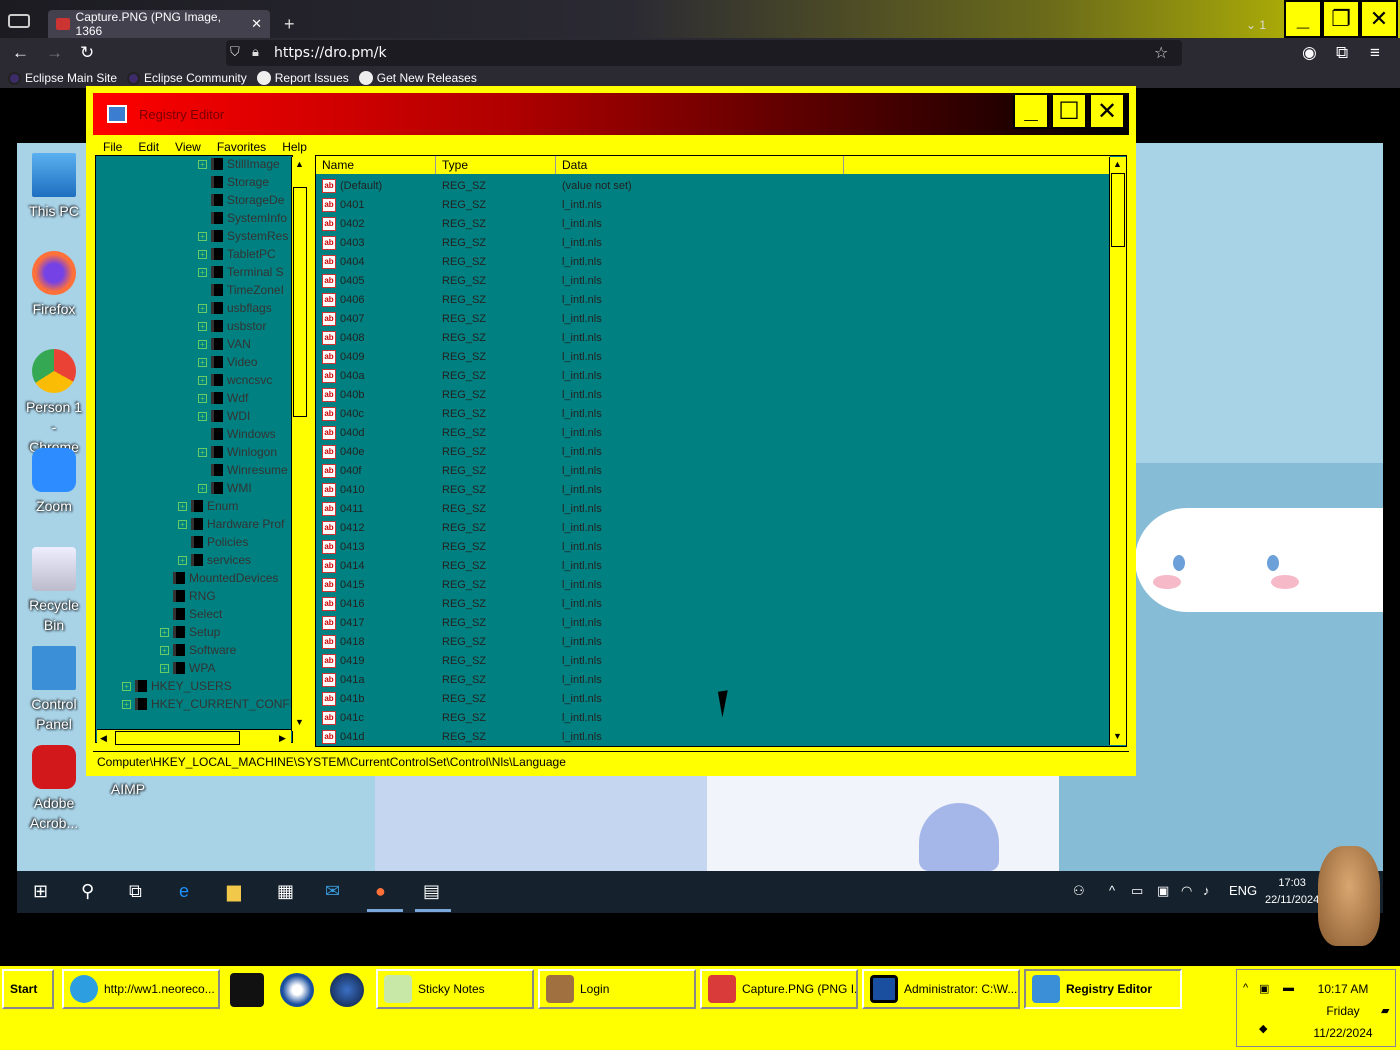  I want to click on value-row: ab 0413 REG_SZ l_intl.nls, so click(713, 546).